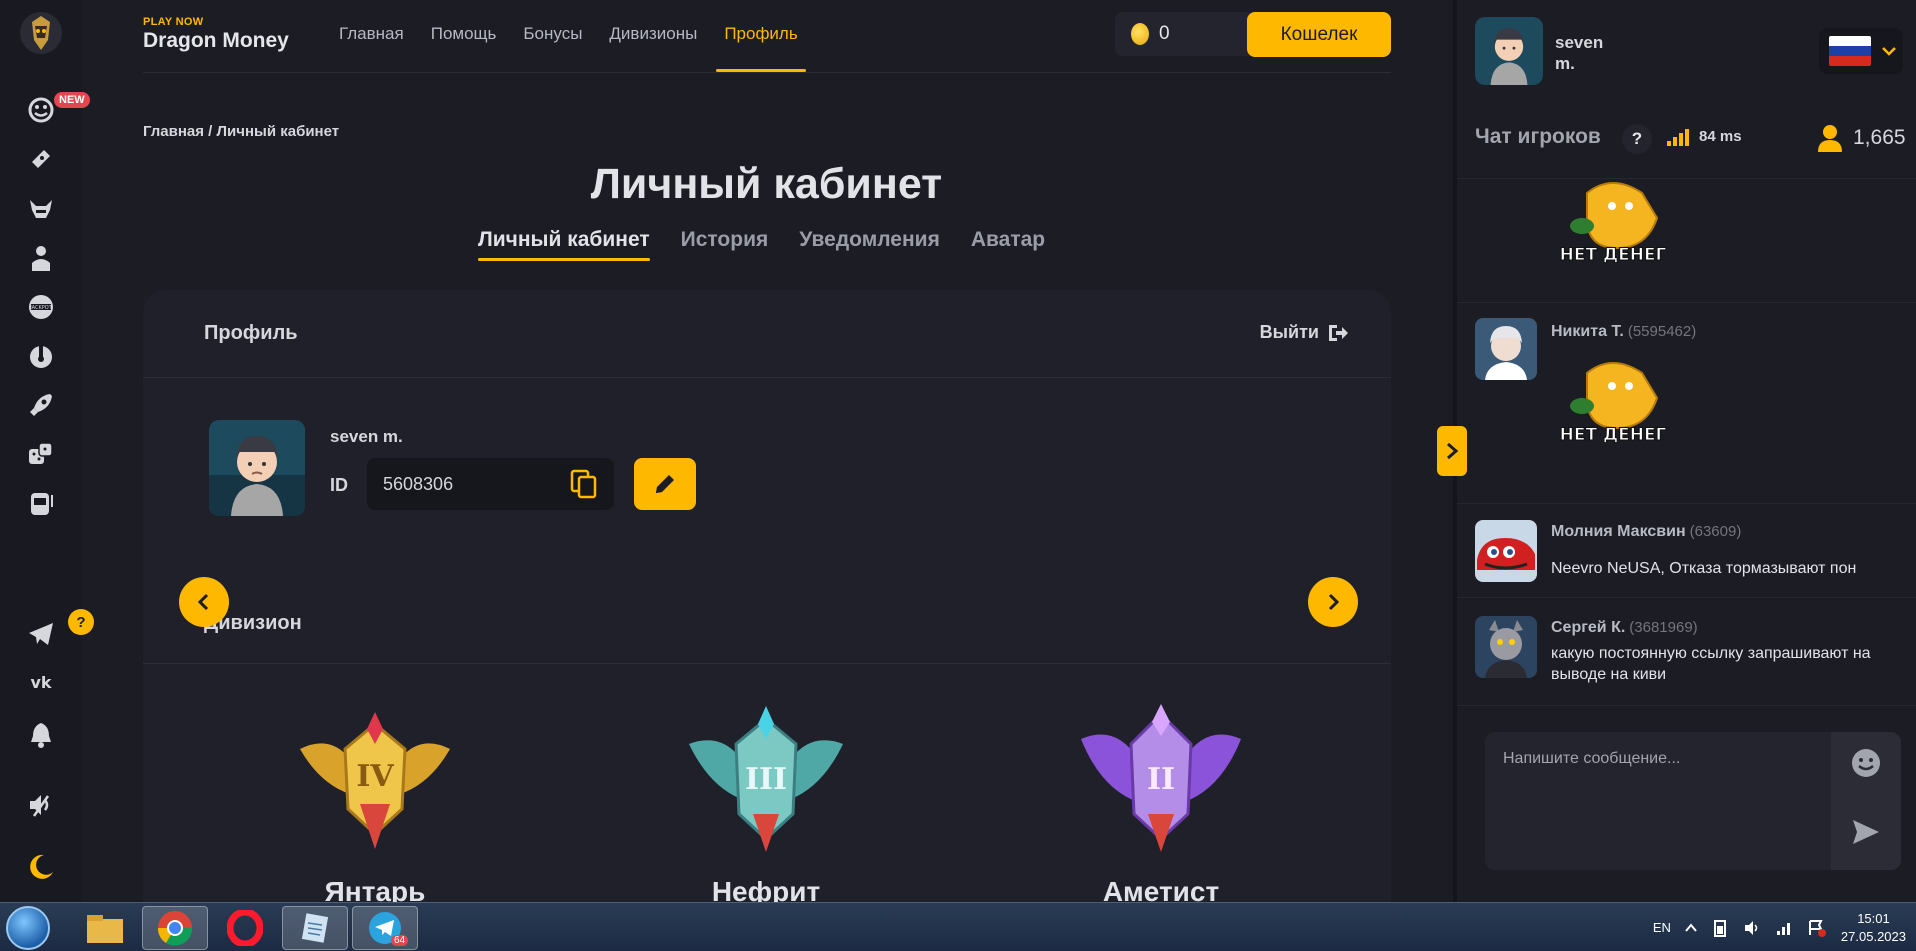 Image resolution: width=1916 pixels, height=951 pixels. What do you see at coordinates (1008, 240) in the screenshot?
I see `tab-avatar: Аватар` at bounding box center [1008, 240].